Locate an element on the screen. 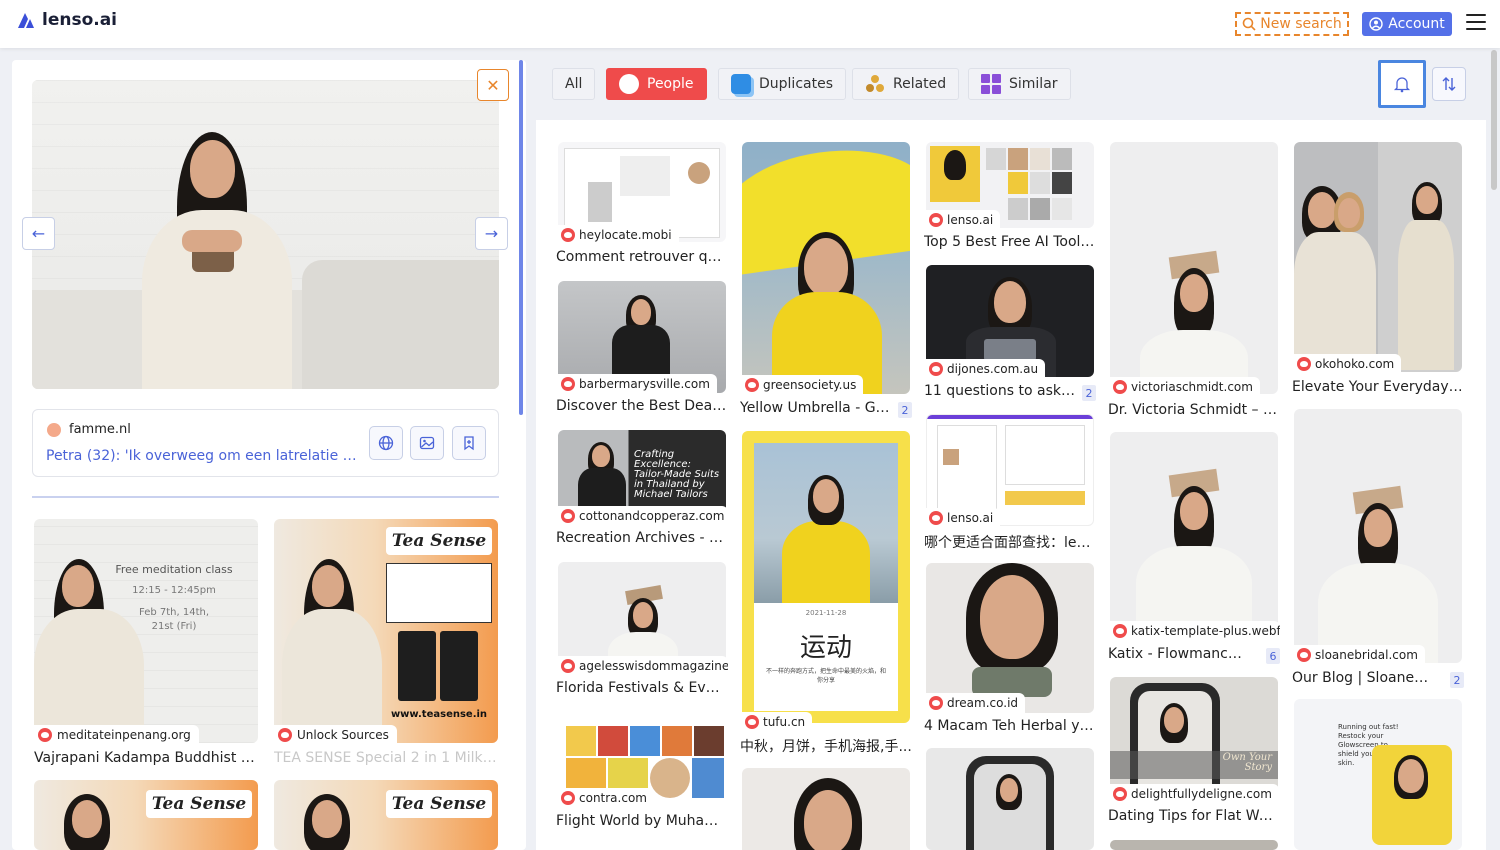  new-search-label: New search is located at coordinates (1301, 24).